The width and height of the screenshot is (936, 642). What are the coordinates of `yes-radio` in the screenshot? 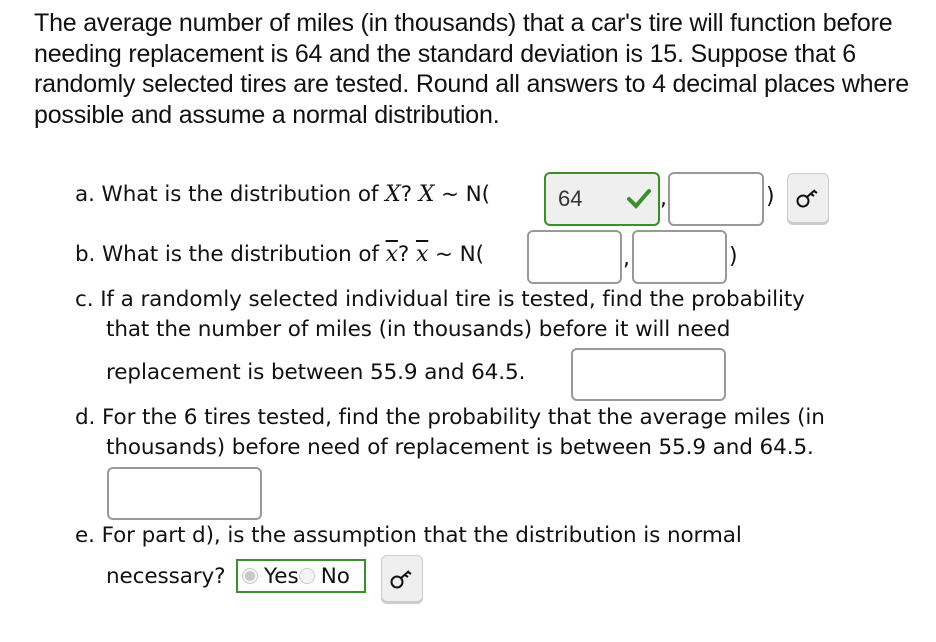 It's located at (250, 576).